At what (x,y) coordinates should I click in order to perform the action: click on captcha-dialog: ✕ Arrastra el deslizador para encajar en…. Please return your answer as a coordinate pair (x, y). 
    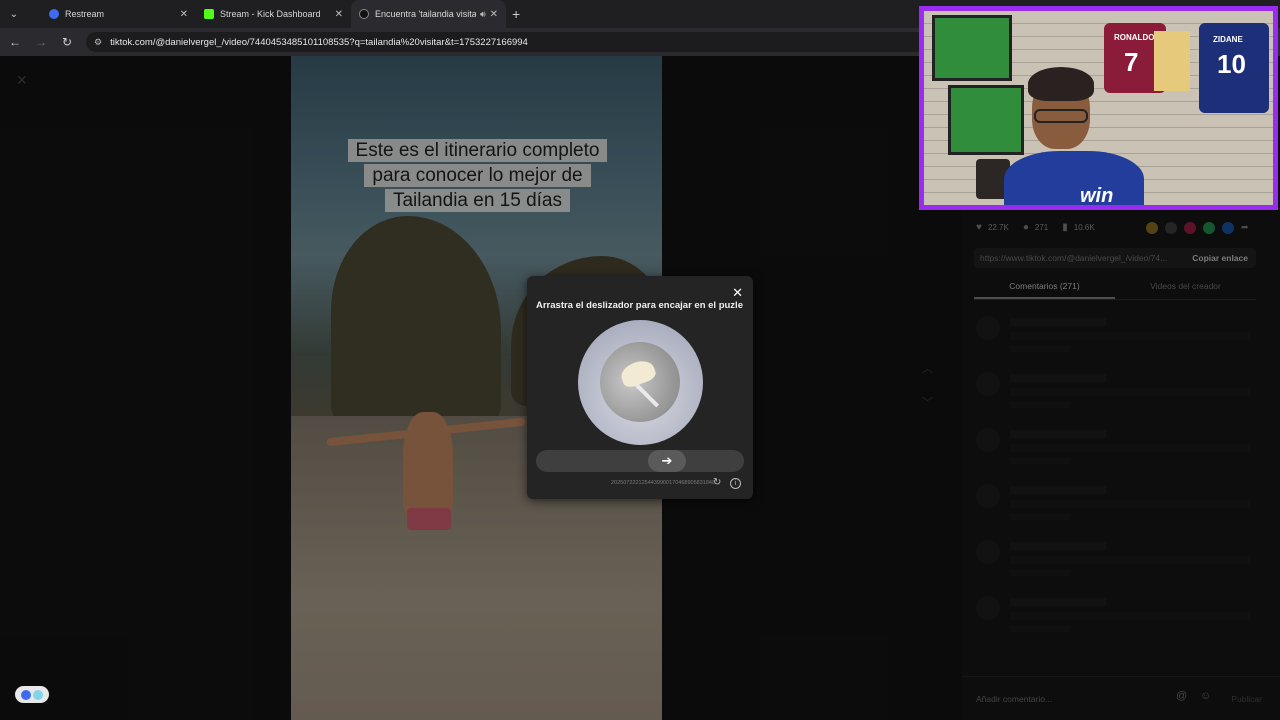
    Looking at the image, I should click on (640, 387).